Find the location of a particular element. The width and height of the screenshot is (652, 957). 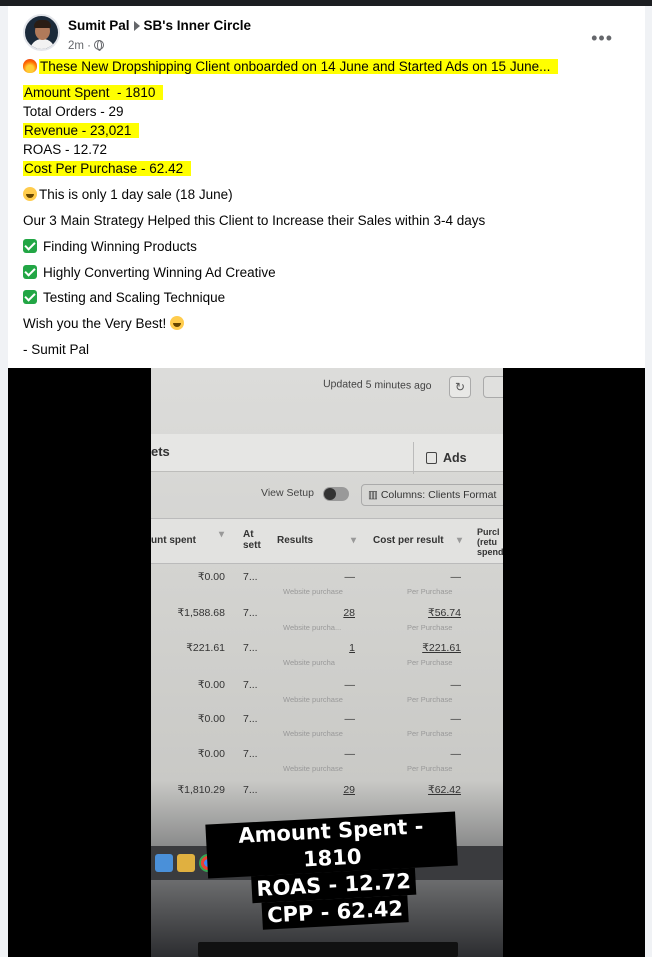

amount-spent-line: Amount Spent - 1810 is located at coordinates (93, 93).